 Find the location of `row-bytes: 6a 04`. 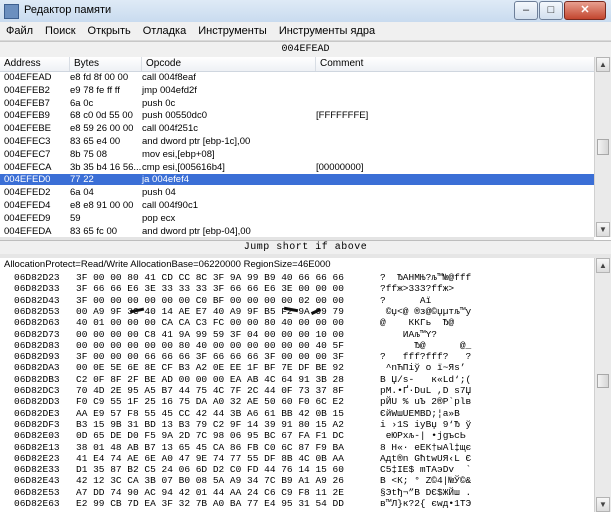

row-bytes: 6a 04 is located at coordinates (82, 193).